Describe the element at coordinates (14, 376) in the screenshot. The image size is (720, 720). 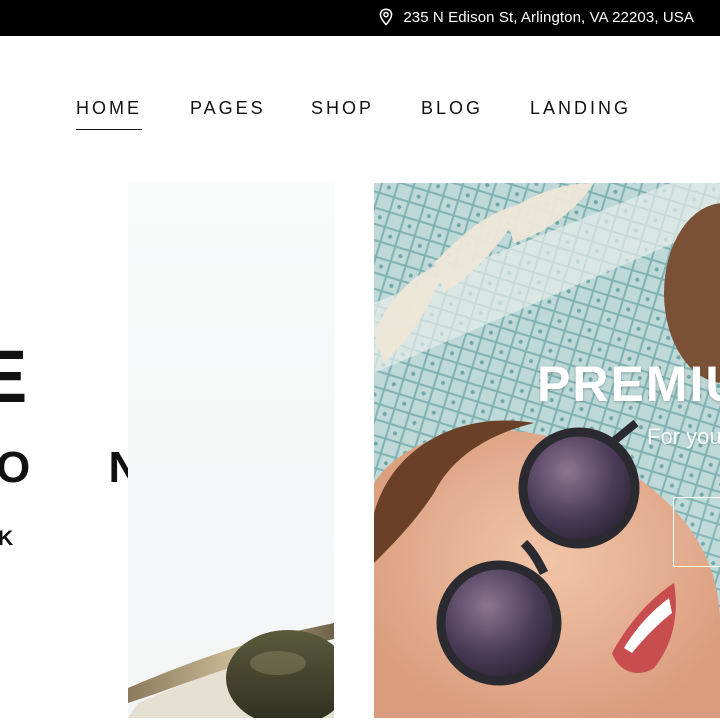
I see `slide-heading-fragment: E` at that location.